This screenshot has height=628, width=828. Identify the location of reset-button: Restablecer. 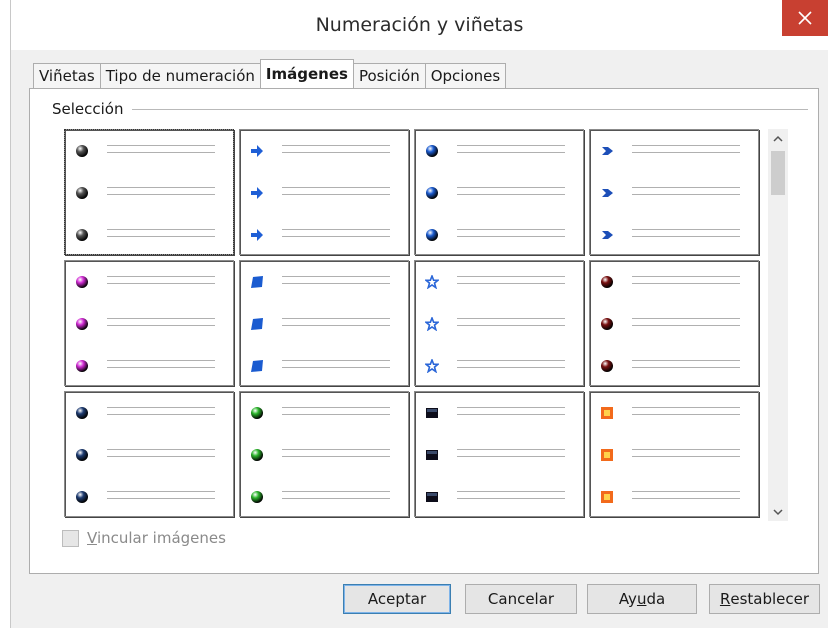
(764, 599).